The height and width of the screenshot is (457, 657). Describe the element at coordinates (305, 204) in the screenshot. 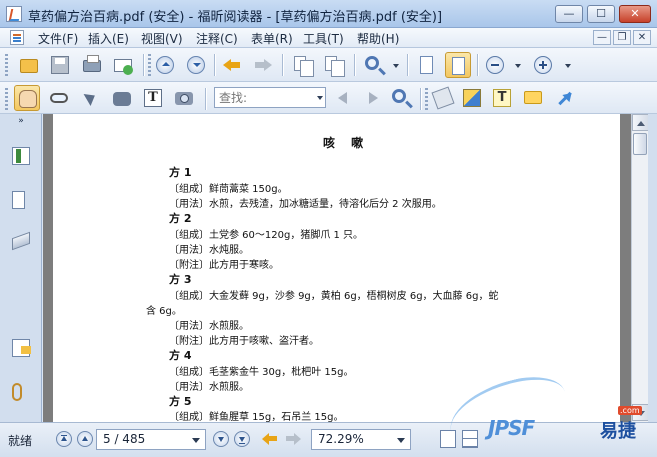

I see `text-line: 〔用法〕水煎，去残渣，加冰糖适量，待溶化后分 2 次服用。` at that location.